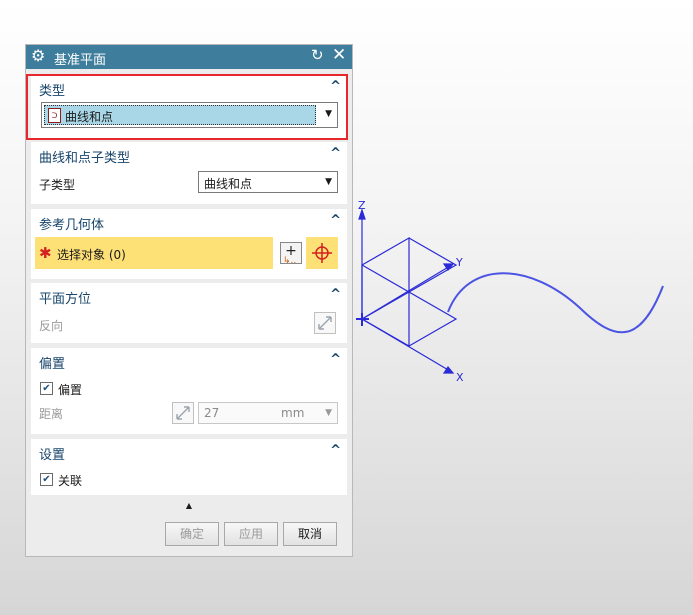  I want to click on more-options-toggle: ▲, so click(189, 506).